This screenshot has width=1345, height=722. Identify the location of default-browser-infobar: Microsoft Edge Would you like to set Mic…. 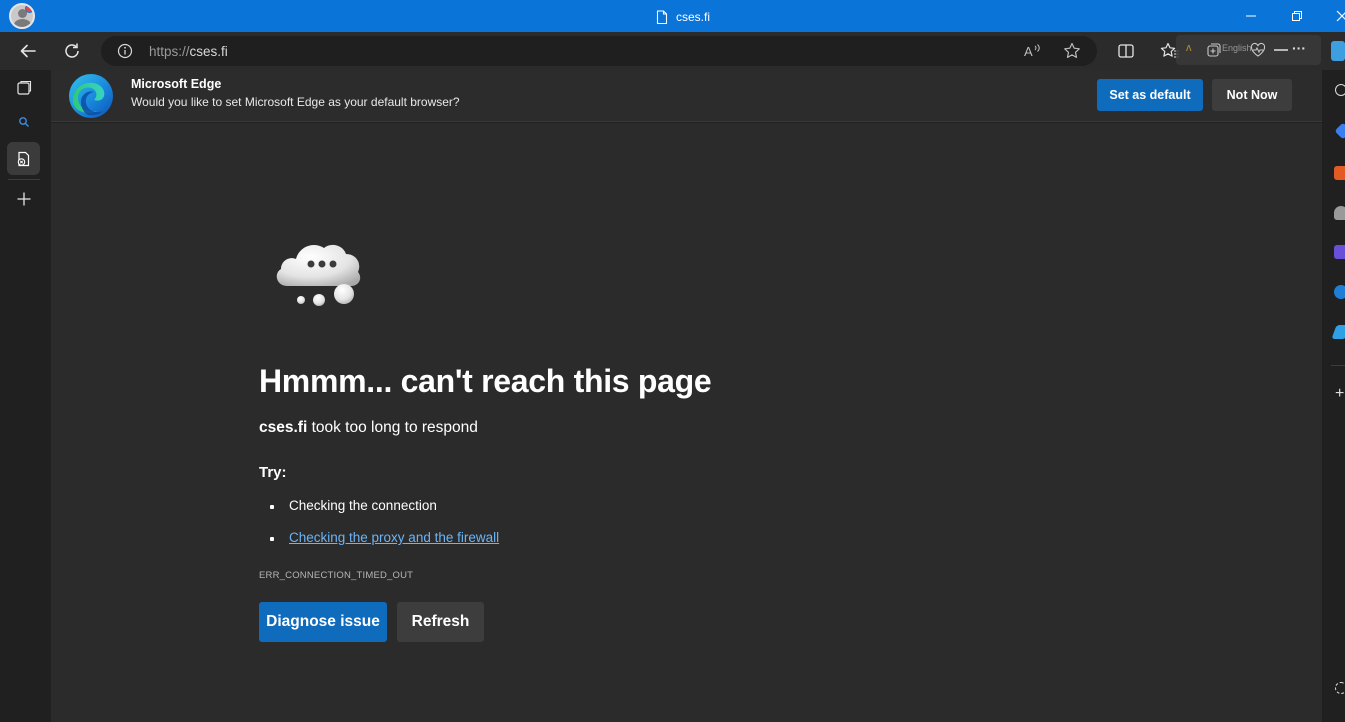
(686, 96).